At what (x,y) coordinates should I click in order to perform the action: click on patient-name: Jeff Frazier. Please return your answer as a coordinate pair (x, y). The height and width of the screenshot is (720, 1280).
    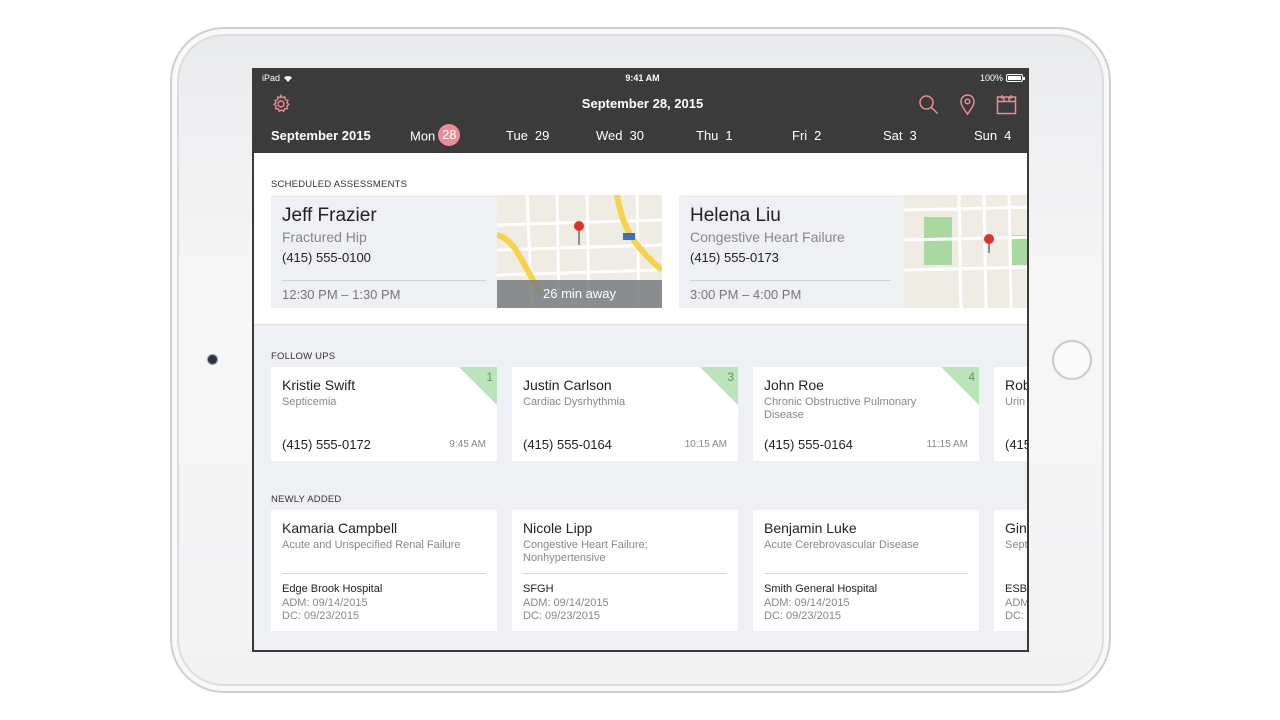
    Looking at the image, I should click on (329, 215).